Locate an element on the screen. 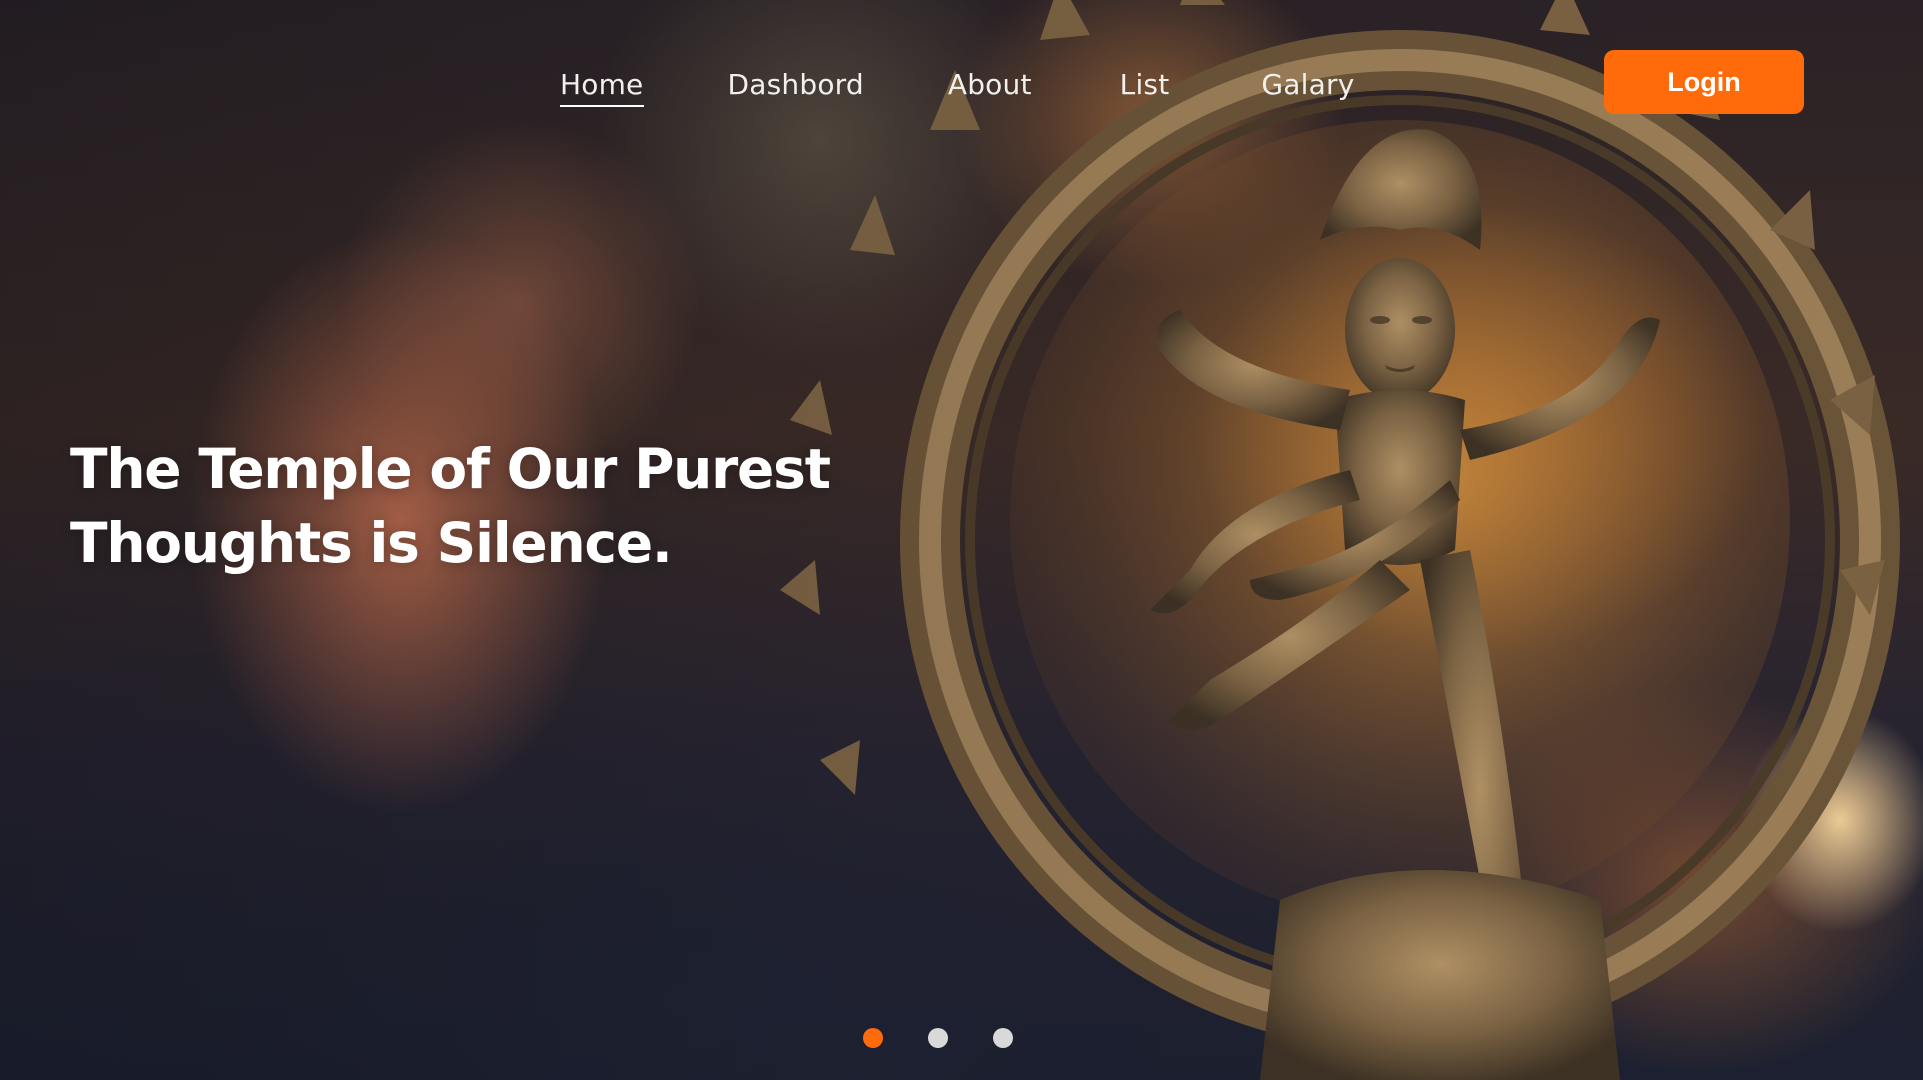 The height and width of the screenshot is (1080, 1923). login-button: Login is located at coordinates (1704, 82).